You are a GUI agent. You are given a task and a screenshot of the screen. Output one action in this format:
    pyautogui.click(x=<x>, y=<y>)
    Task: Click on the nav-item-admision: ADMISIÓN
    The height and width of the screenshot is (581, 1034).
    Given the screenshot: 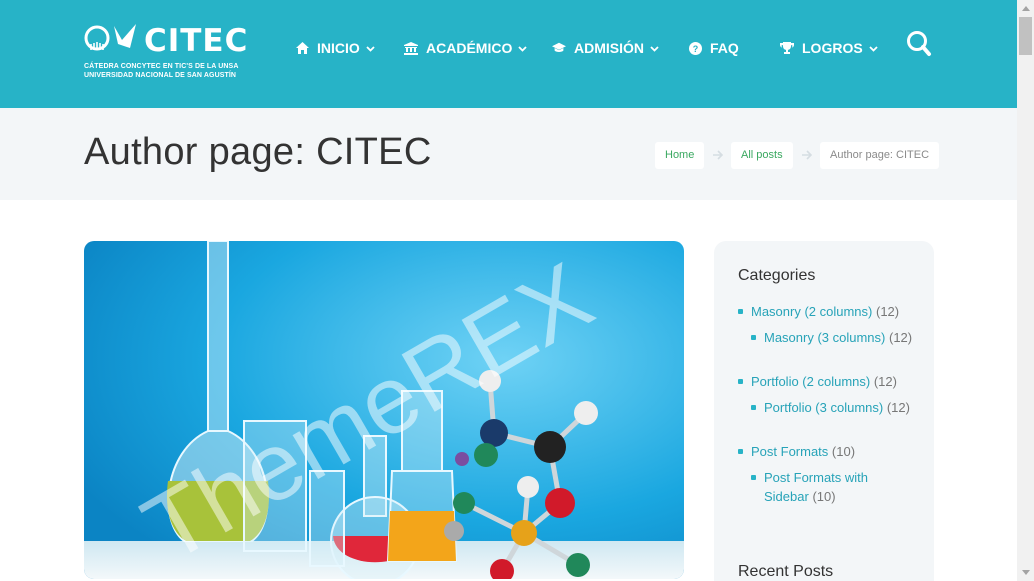 What is the action you would take?
    pyautogui.click(x=605, y=48)
    